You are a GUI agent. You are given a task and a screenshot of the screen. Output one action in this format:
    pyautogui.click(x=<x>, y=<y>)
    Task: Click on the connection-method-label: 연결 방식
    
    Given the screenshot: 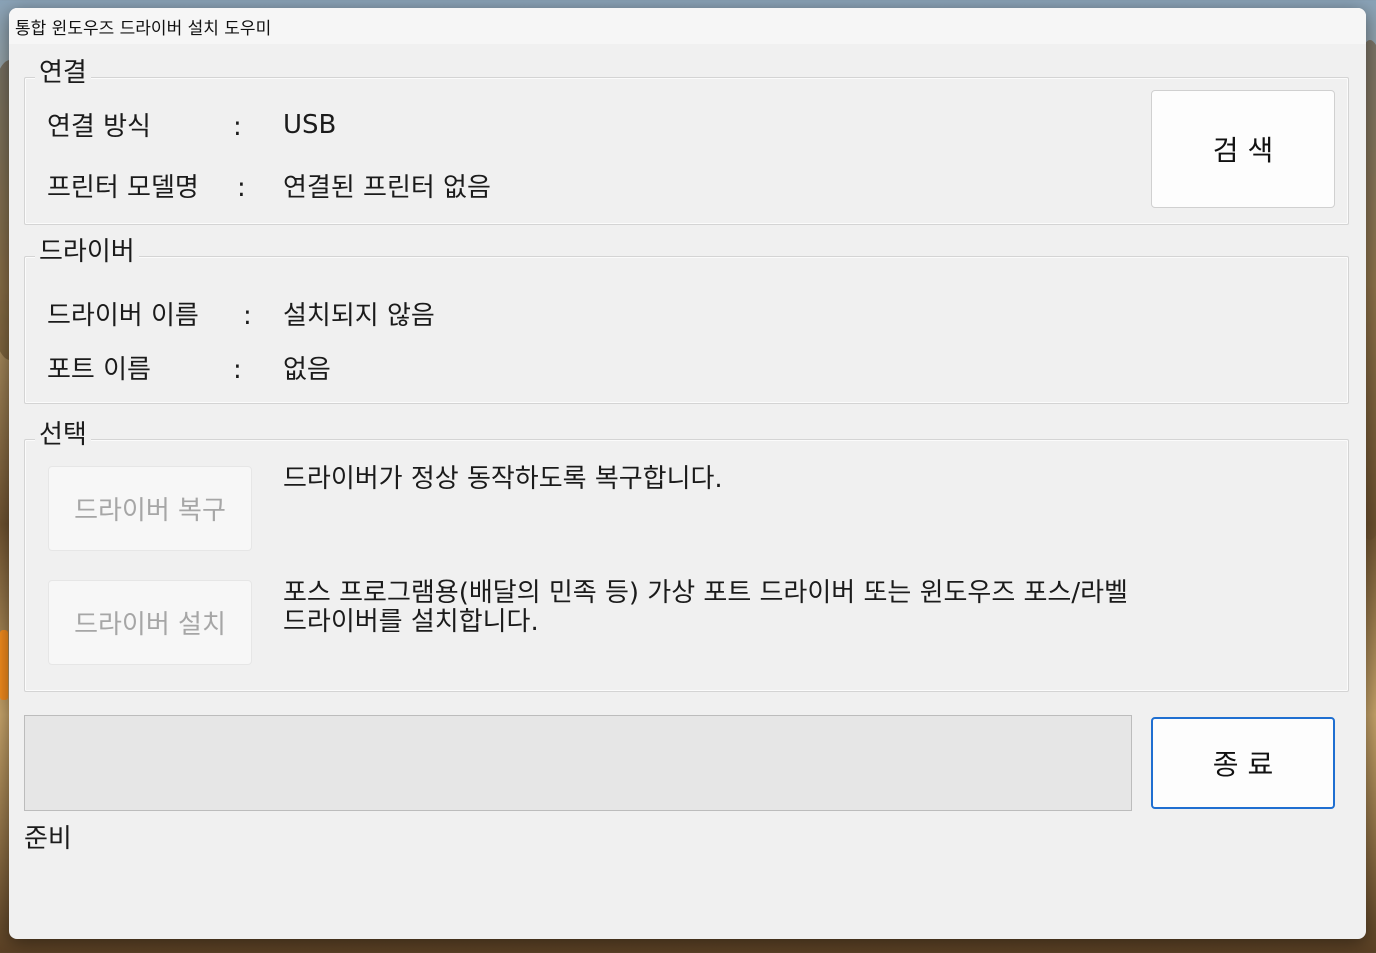 What is the action you would take?
    pyautogui.click(x=99, y=127)
    